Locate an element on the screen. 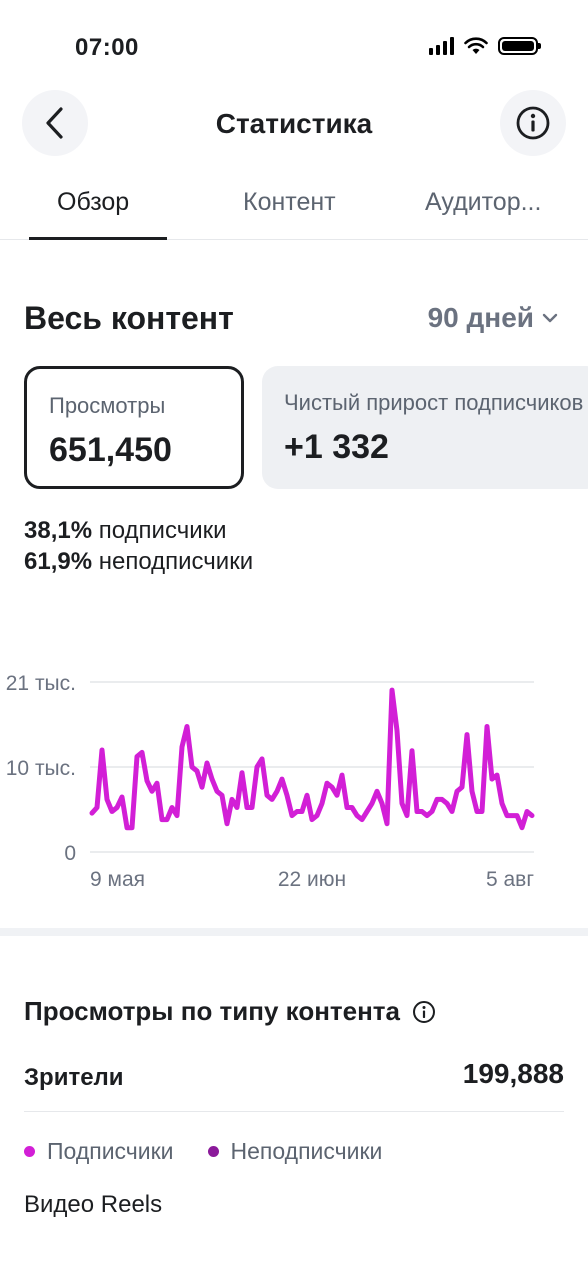 This screenshot has width=588, height=1280. status-time: 07:00 is located at coordinates (107, 47).